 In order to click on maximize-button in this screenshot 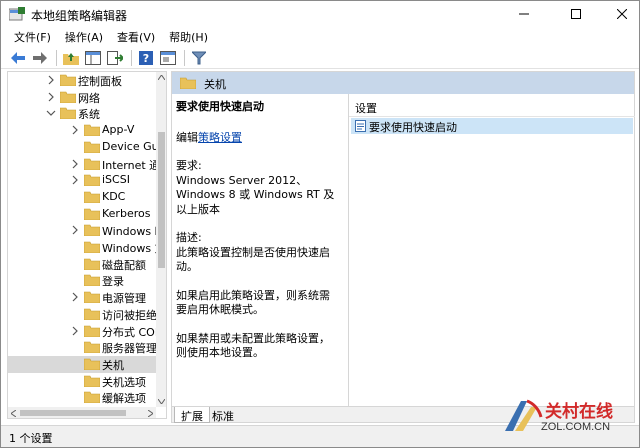, I will do `click(576, 14)`.